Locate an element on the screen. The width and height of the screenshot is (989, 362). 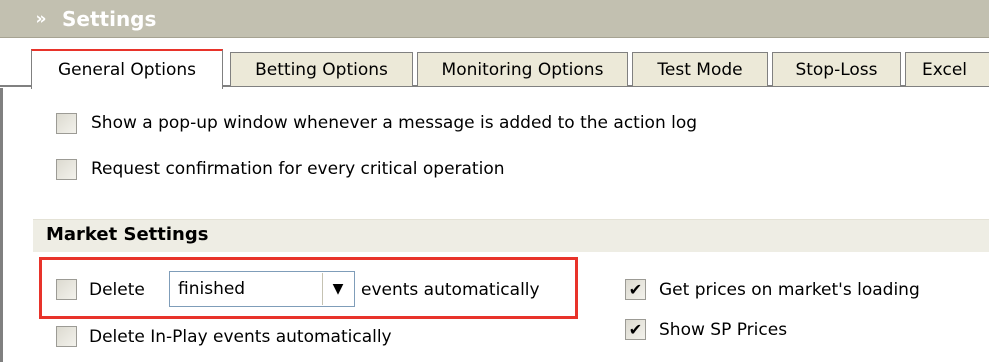
tab-monitoring-options: Monitoring Options is located at coordinates (522, 69).